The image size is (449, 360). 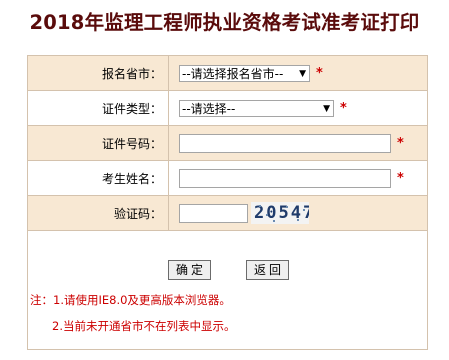 What do you see at coordinates (98, 143) in the screenshot?
I see `id-number-label: 证件号码：` at bounding box center [98, 143].